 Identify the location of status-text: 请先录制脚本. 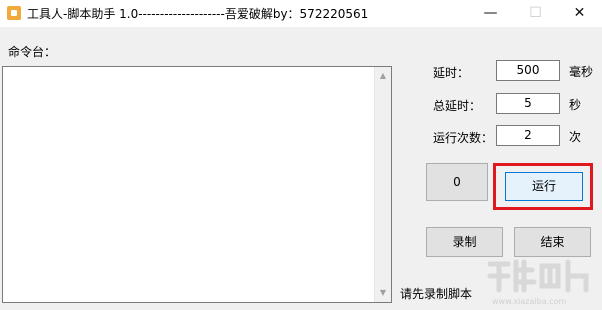
(436, 294).